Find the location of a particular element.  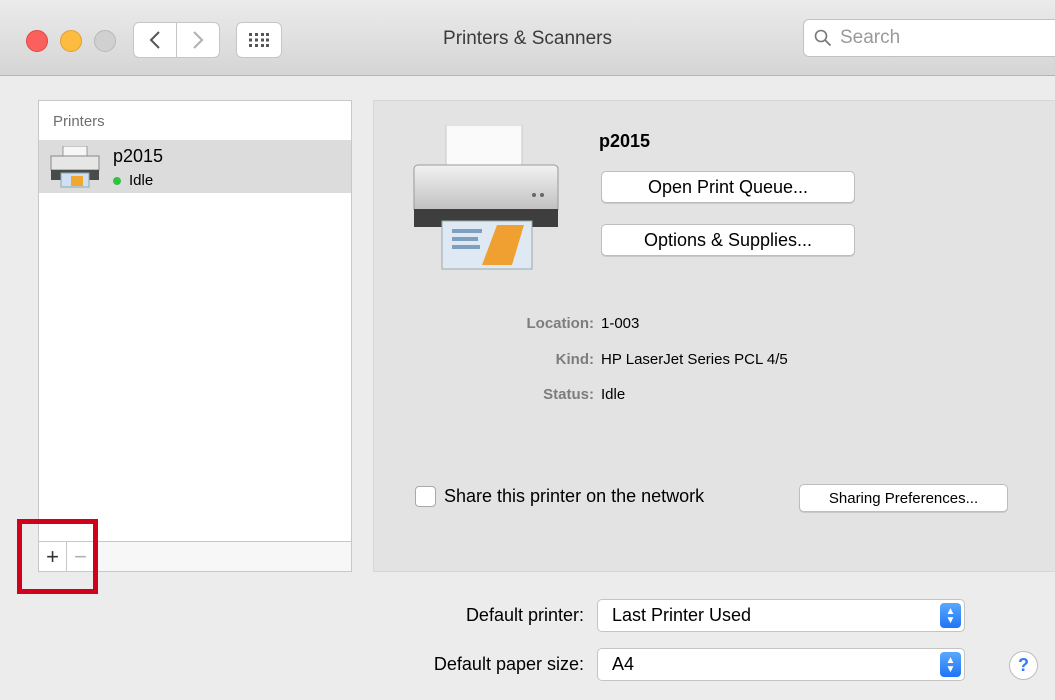

title-bar: Printers & Scanners is located at coordinates (527, 38).